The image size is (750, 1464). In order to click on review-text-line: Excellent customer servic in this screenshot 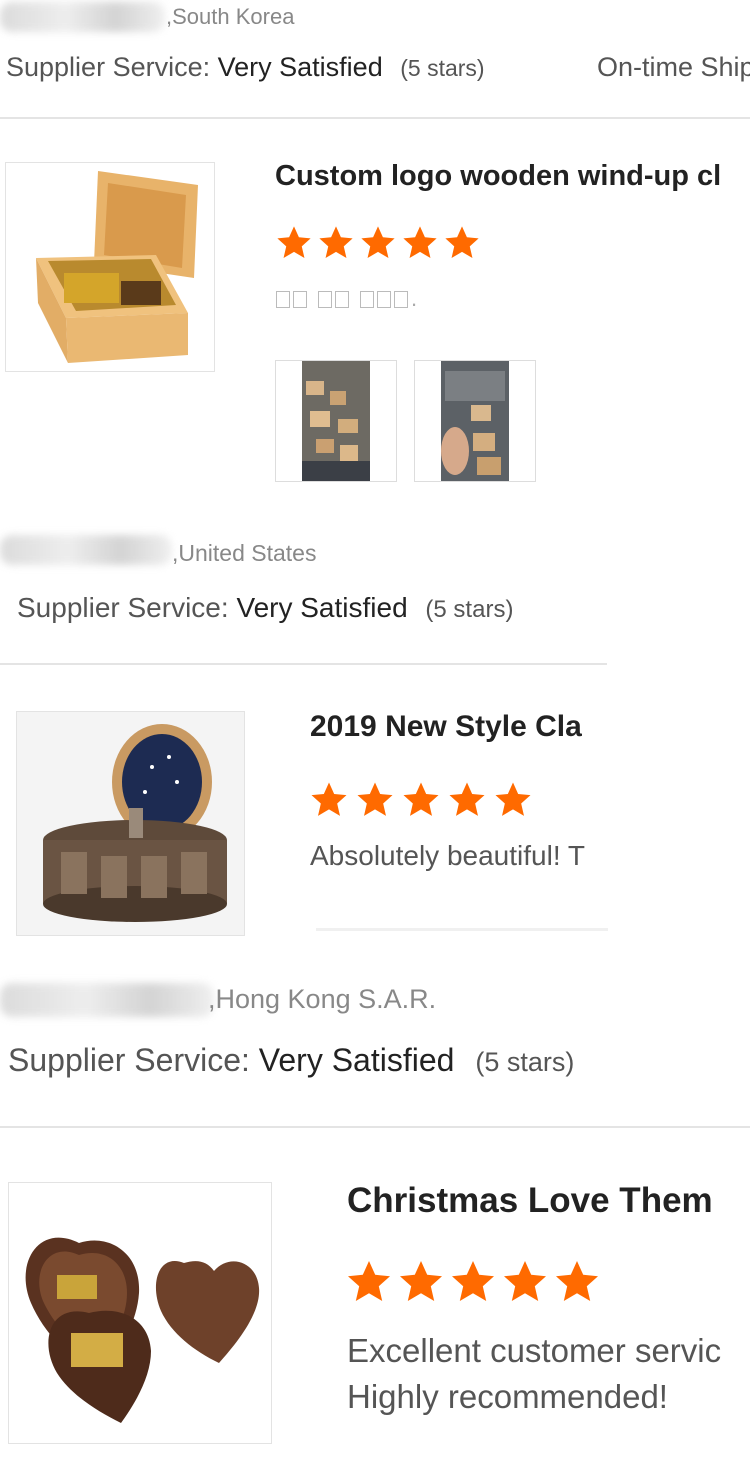, I will do `click(534, 1350)`.